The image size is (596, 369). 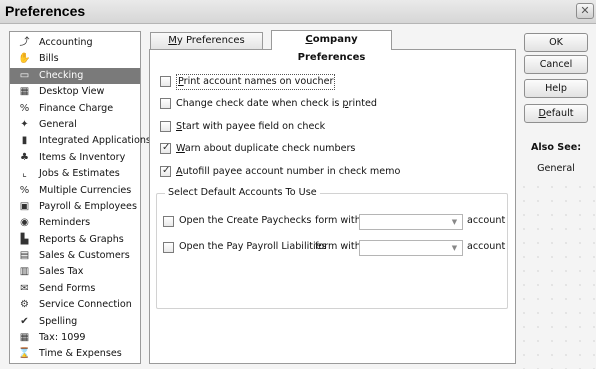 I want to click on sidebar-item-send-forms: ✉ Send Forms, so click(x=75, y=289).